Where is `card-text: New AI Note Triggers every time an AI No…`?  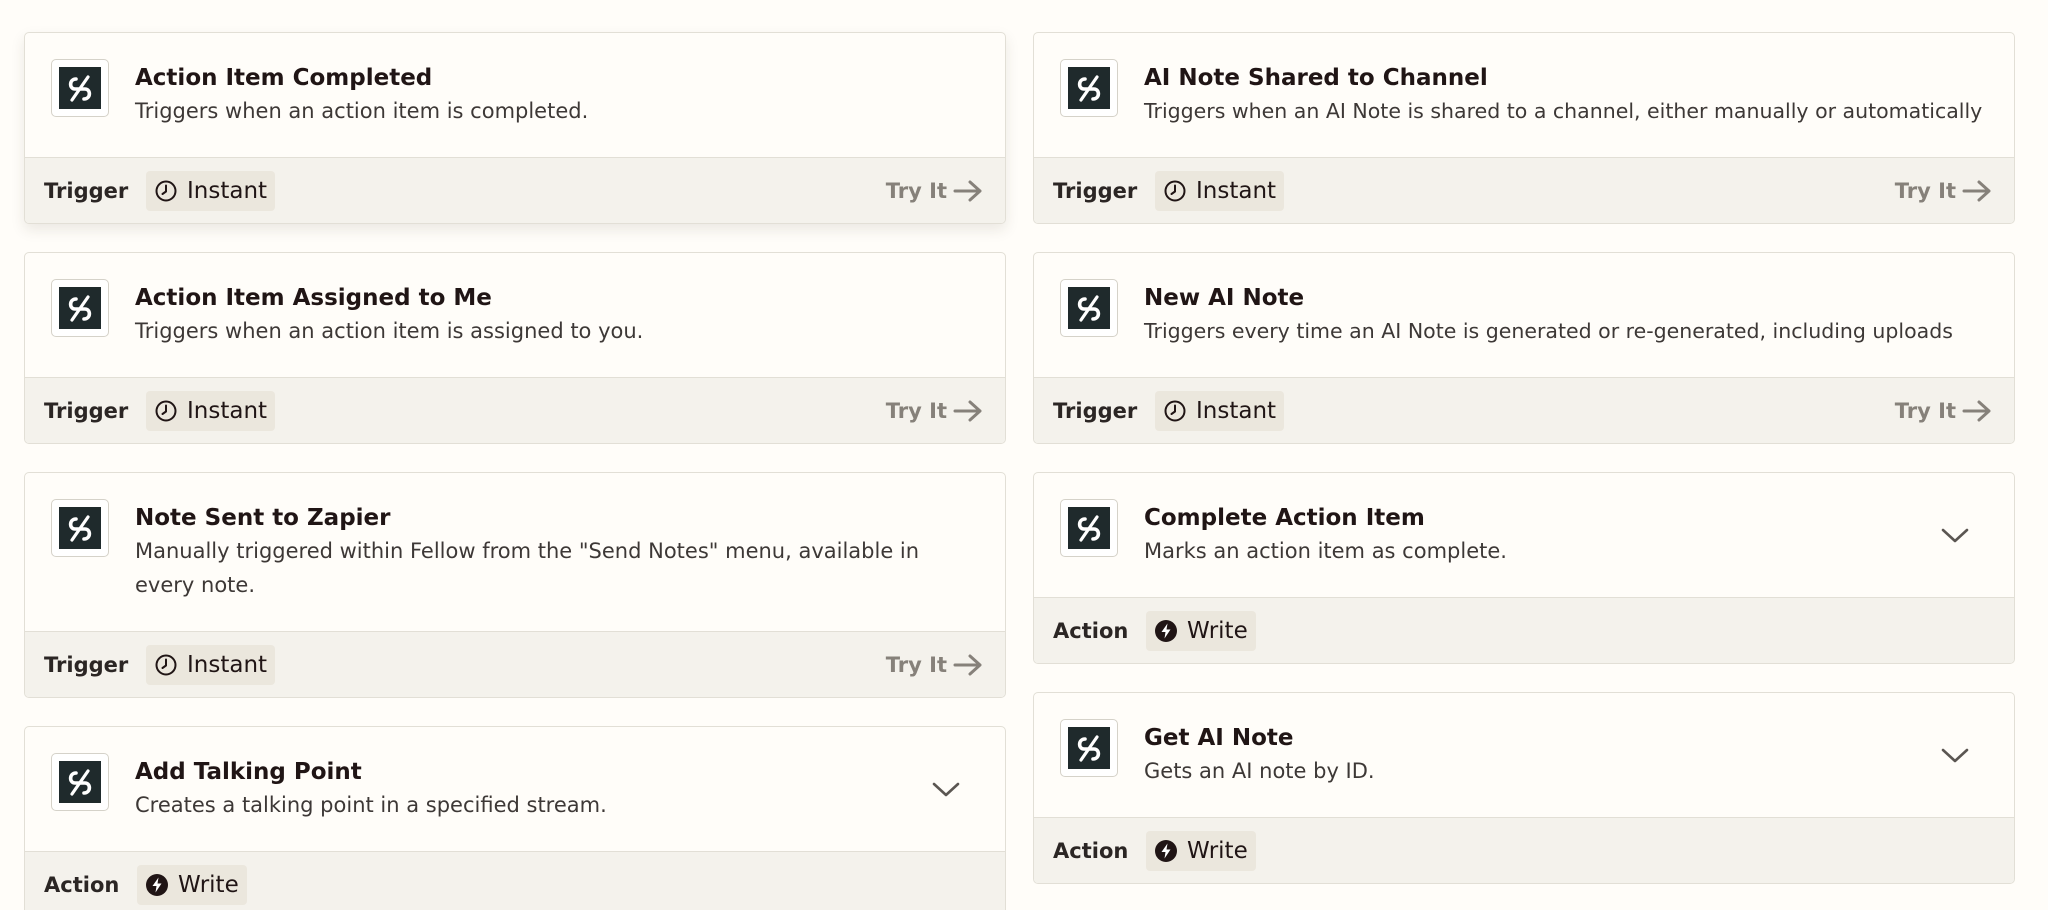 card-text: New AI Note Triggers every time an AI No… is located at coordinates (1566, 314).